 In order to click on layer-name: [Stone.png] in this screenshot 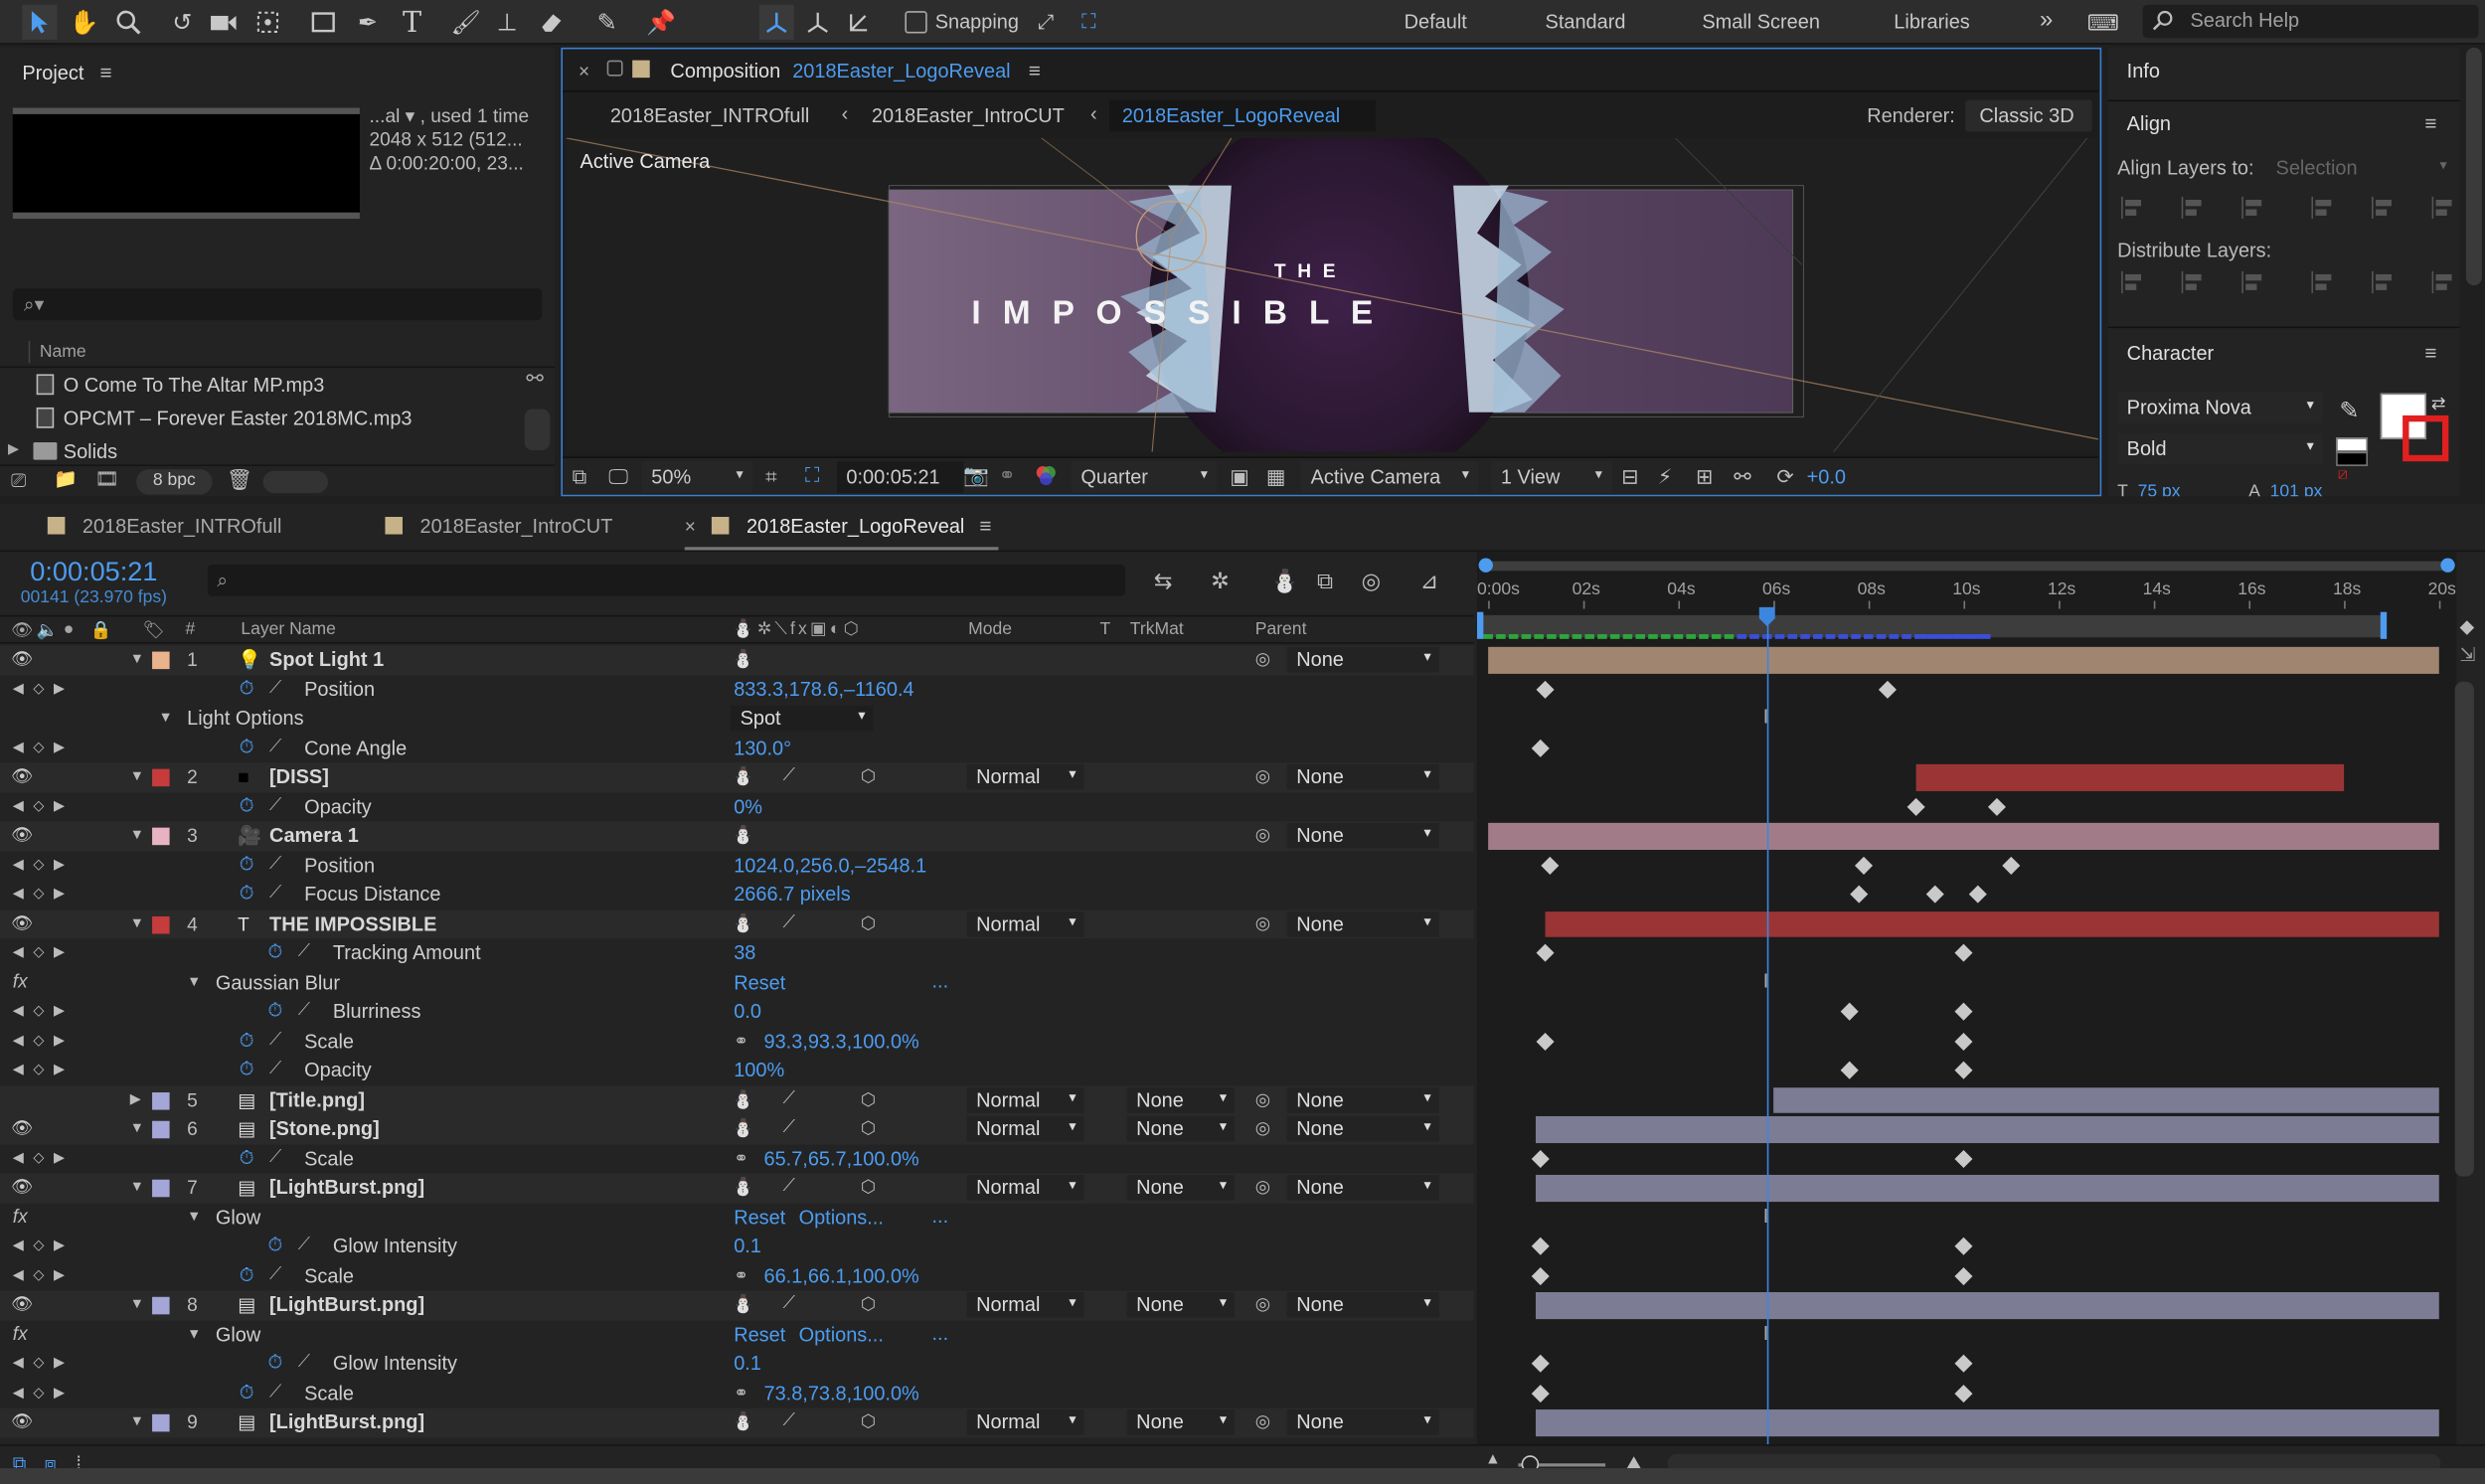, I will do `click(324, 1129)`.